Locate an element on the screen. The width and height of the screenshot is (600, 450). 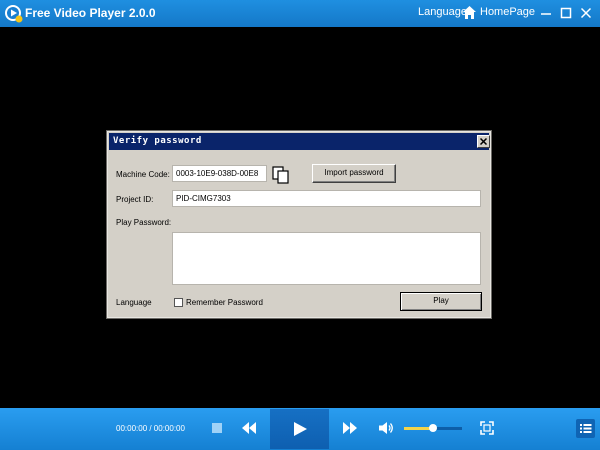
playlist-button is located at coordinates (585, 428).